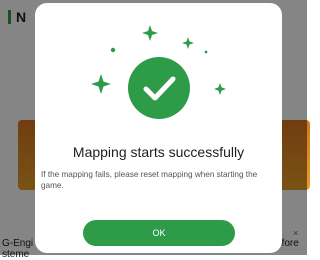  I want to click on check-circle-icon, so click(159, 88).